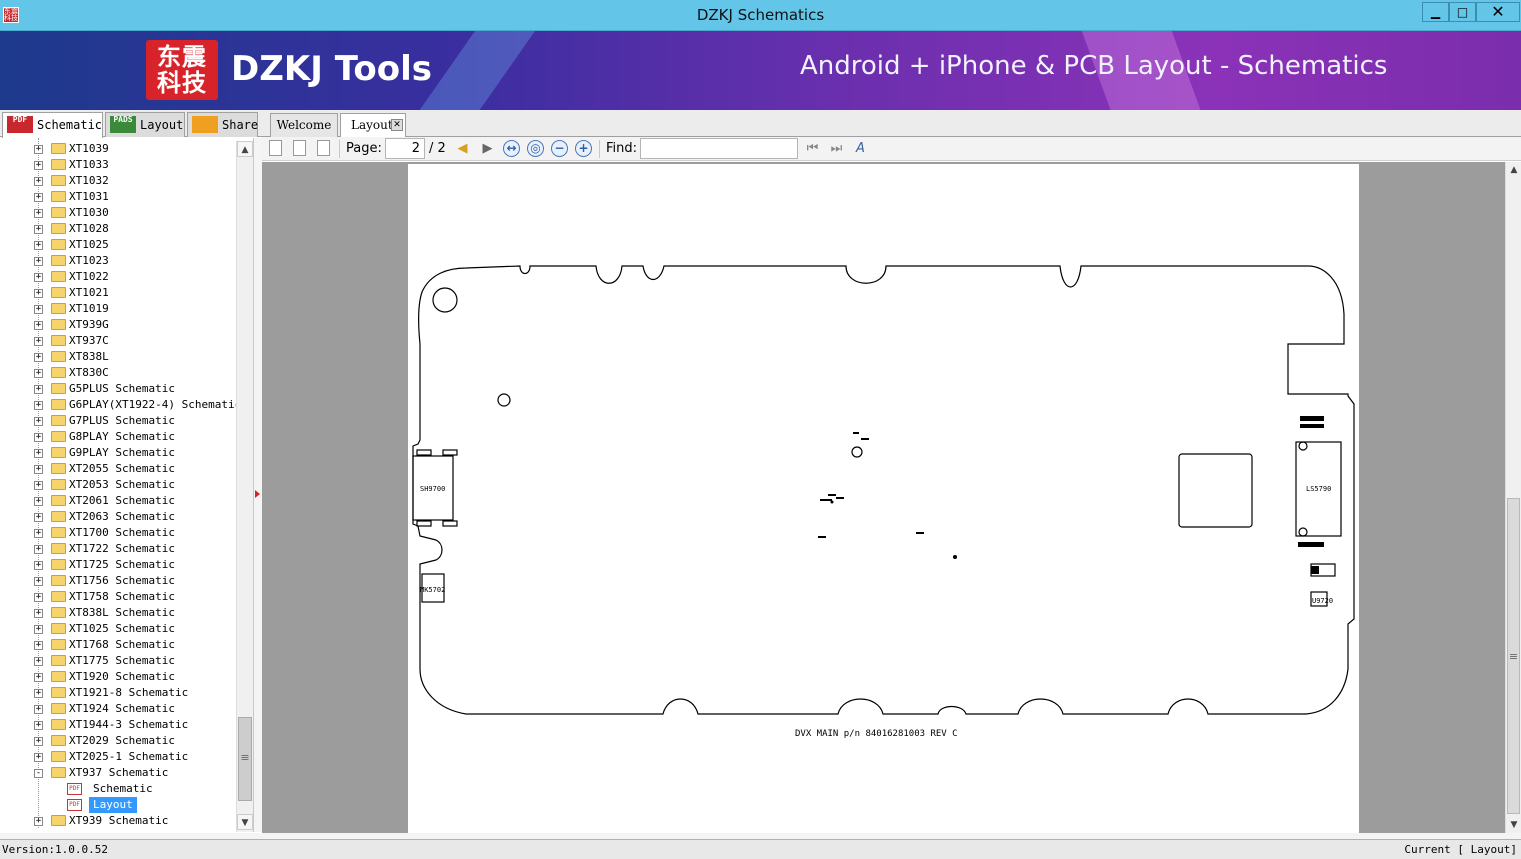 The height and width of the screenshot is (859, 1521). Describe the element at coordinates (245, 759) in the screenshot. I see `scroll-thumb: ≡` at that location.